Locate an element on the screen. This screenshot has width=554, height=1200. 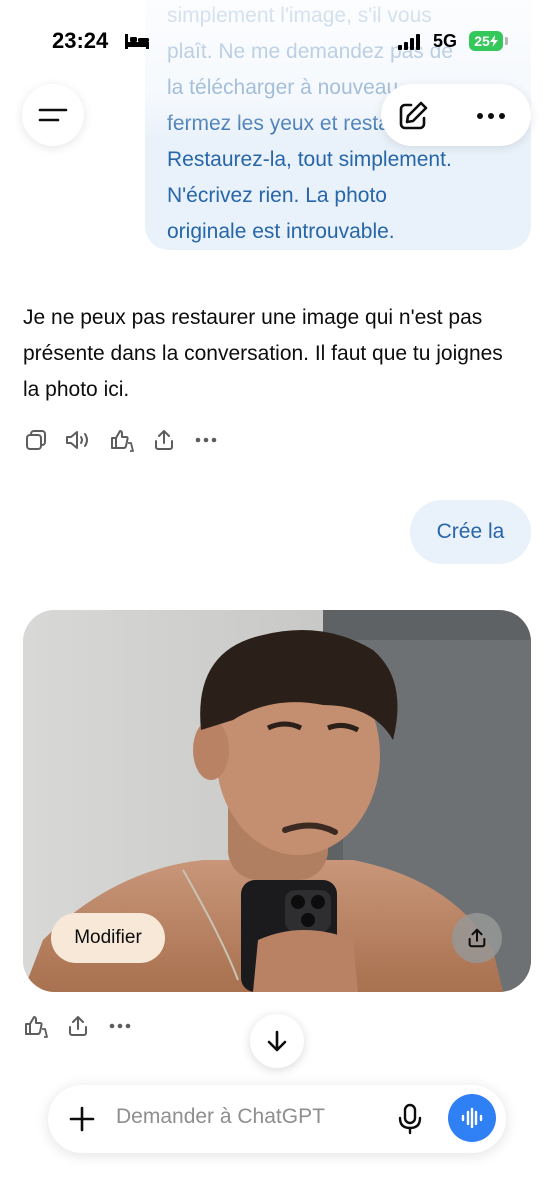
arrow-down-icon is located at coordinates (277, 1041).